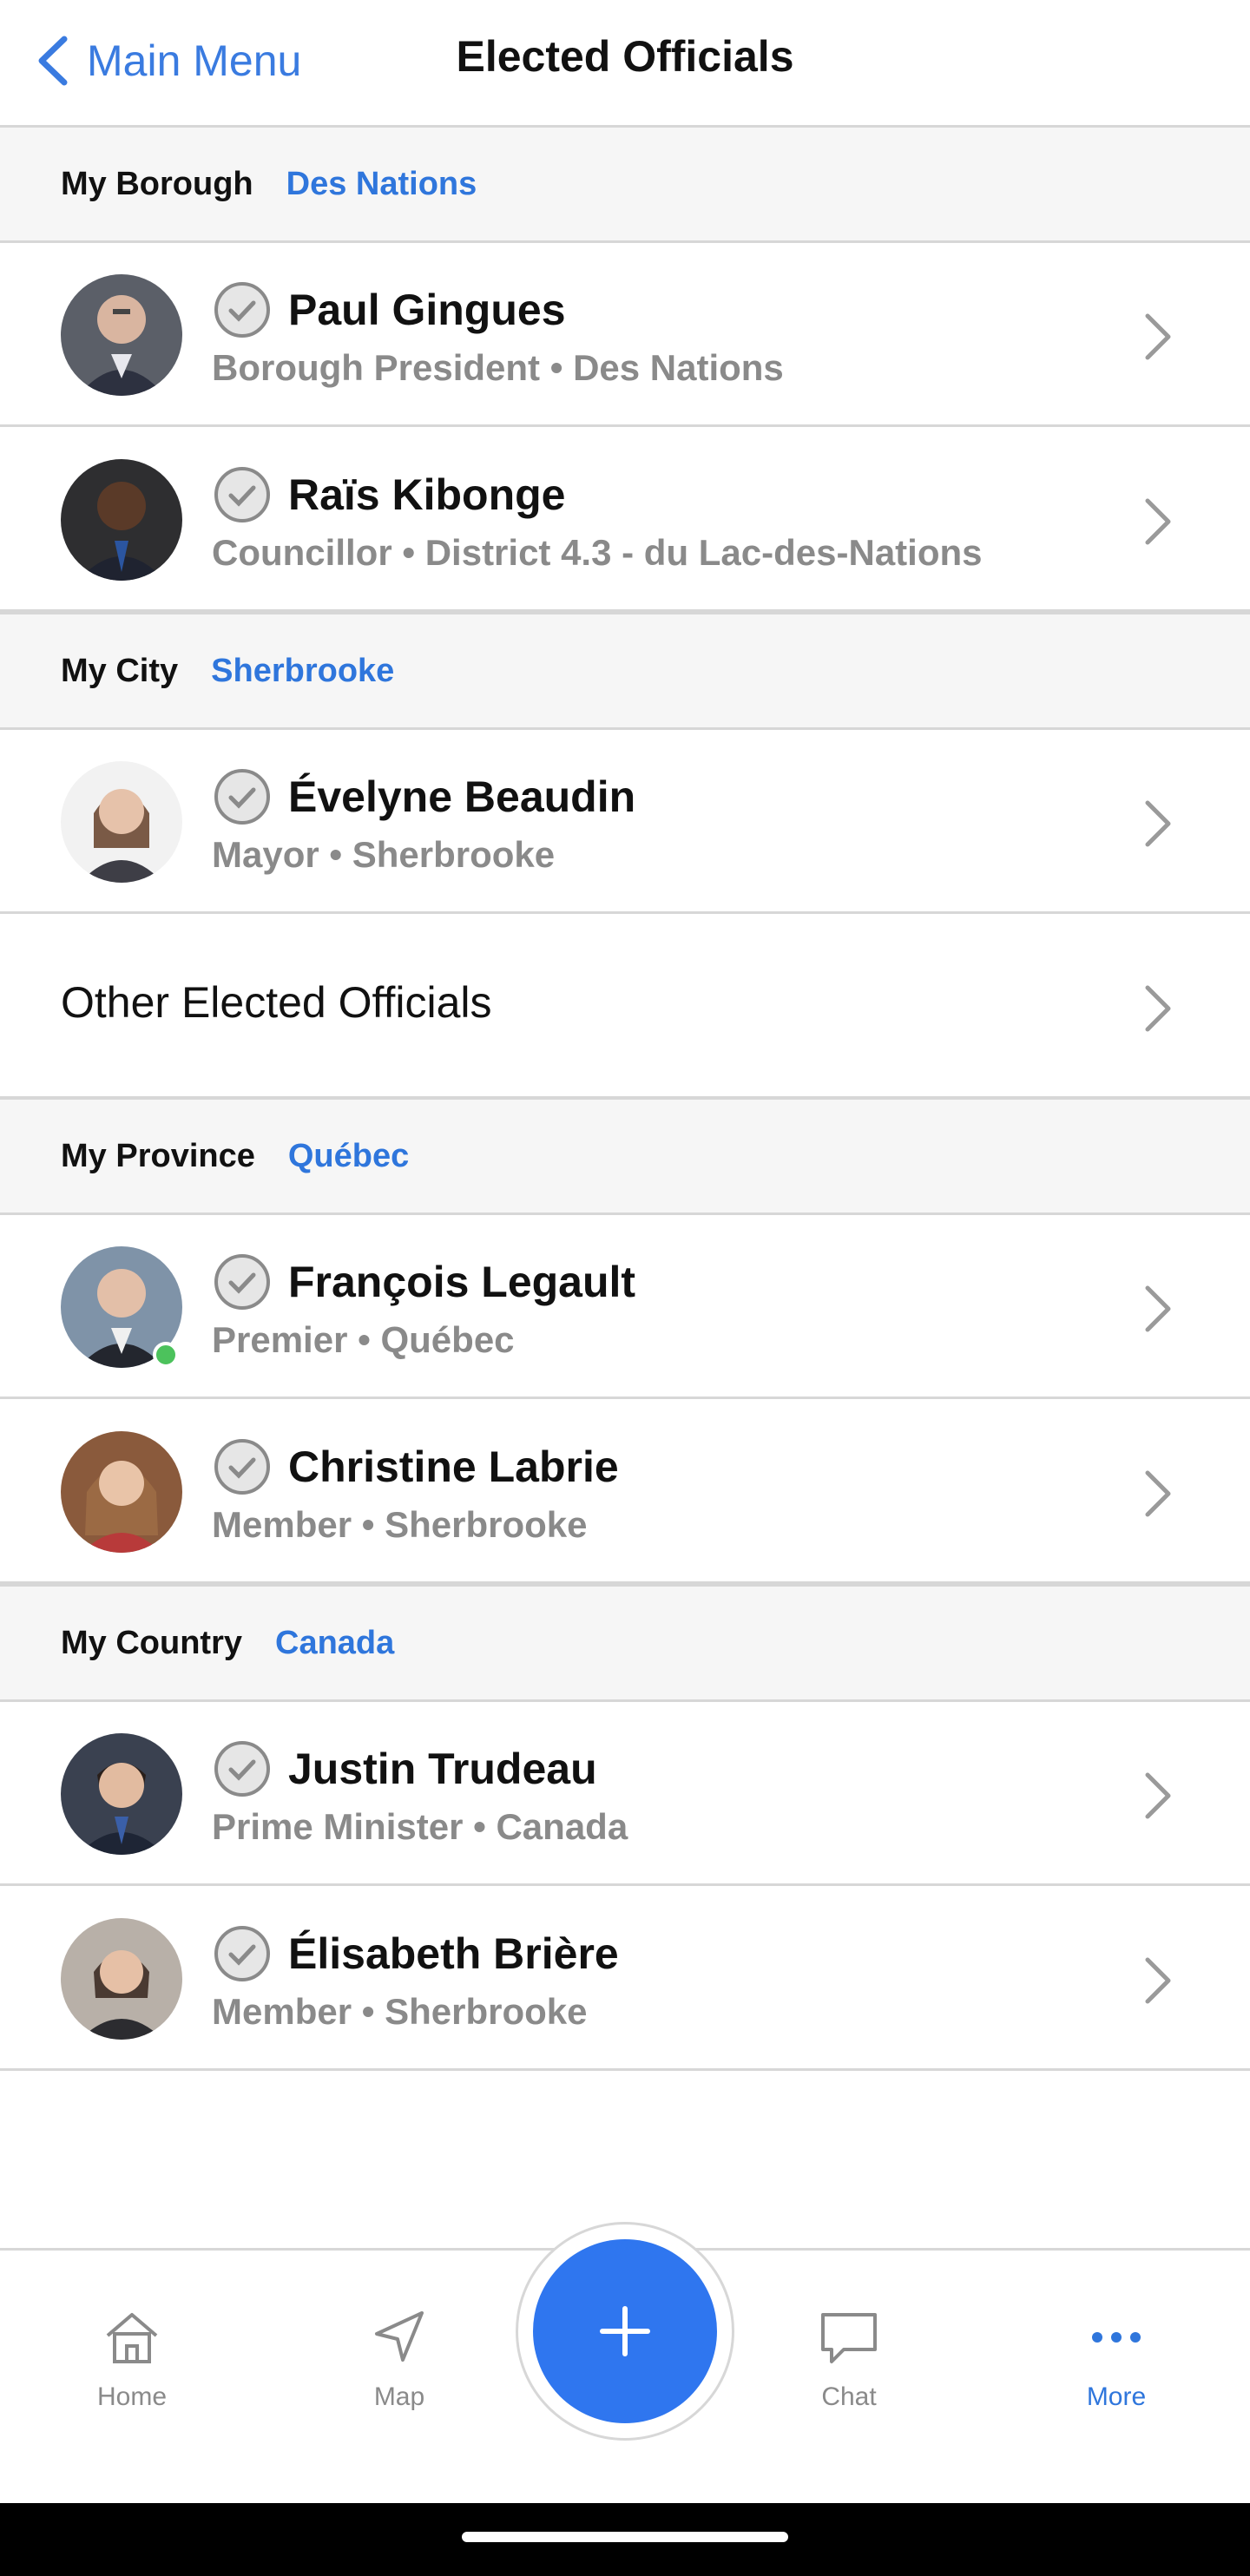  I want to click on tab-label: Chat, so click(849, 2396).